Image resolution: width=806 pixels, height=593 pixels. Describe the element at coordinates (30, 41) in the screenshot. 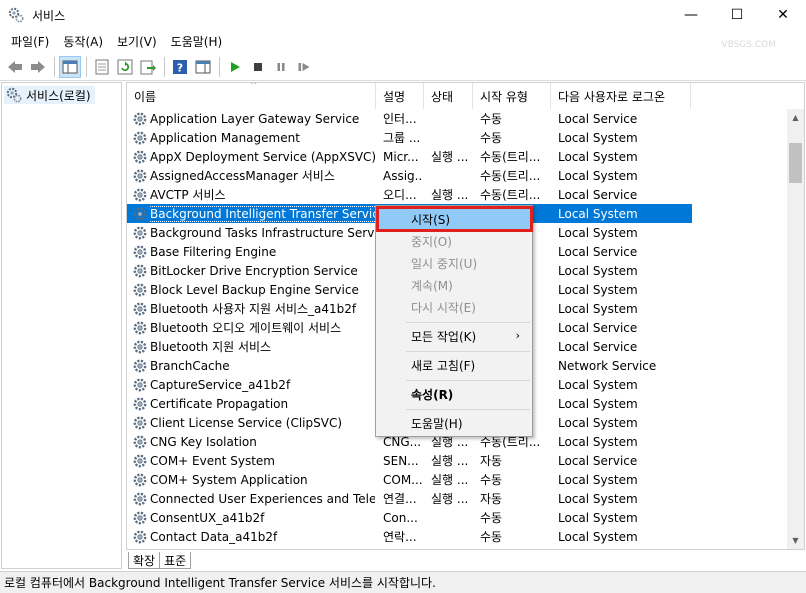

I see `menu-file: 파일(F)` at that location.